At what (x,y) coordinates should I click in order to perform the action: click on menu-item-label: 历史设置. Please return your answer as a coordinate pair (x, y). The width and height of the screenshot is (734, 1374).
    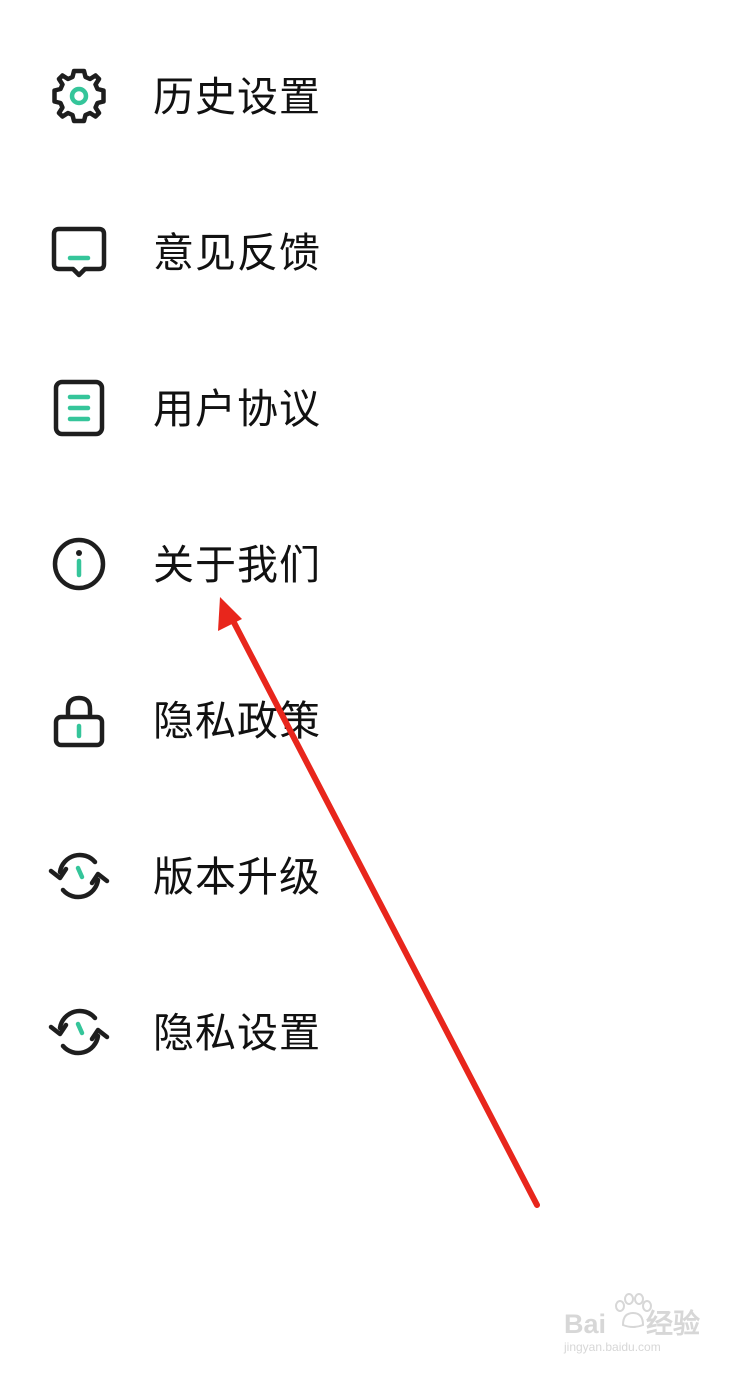
    Looking at the image, I should click on (237, 97).